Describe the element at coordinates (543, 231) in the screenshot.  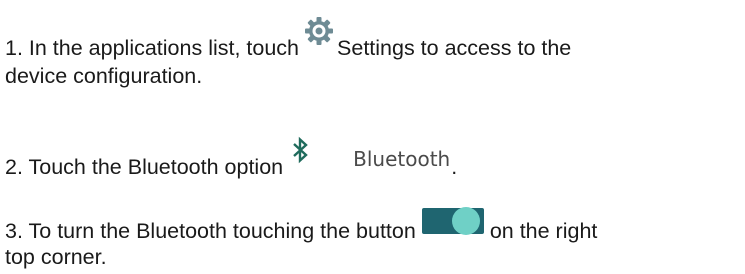
I see `step-3-text-after: on the right` at that location.